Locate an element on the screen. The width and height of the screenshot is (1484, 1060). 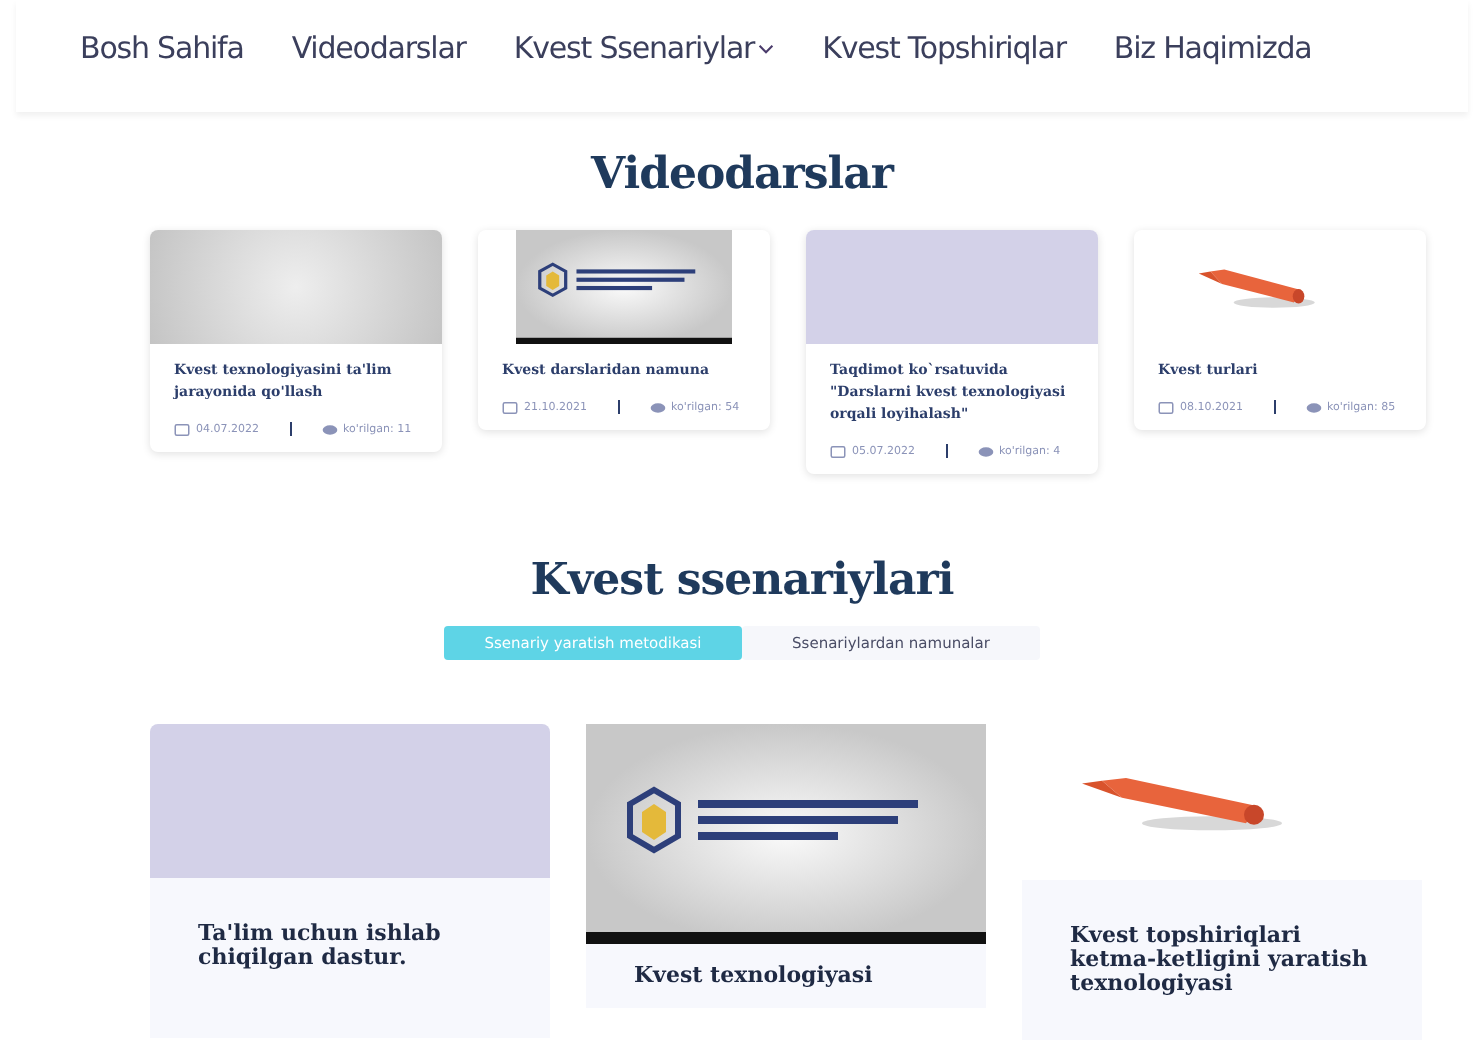
nav-link: Bosh Sahifa is located at coordinates (162, 48).